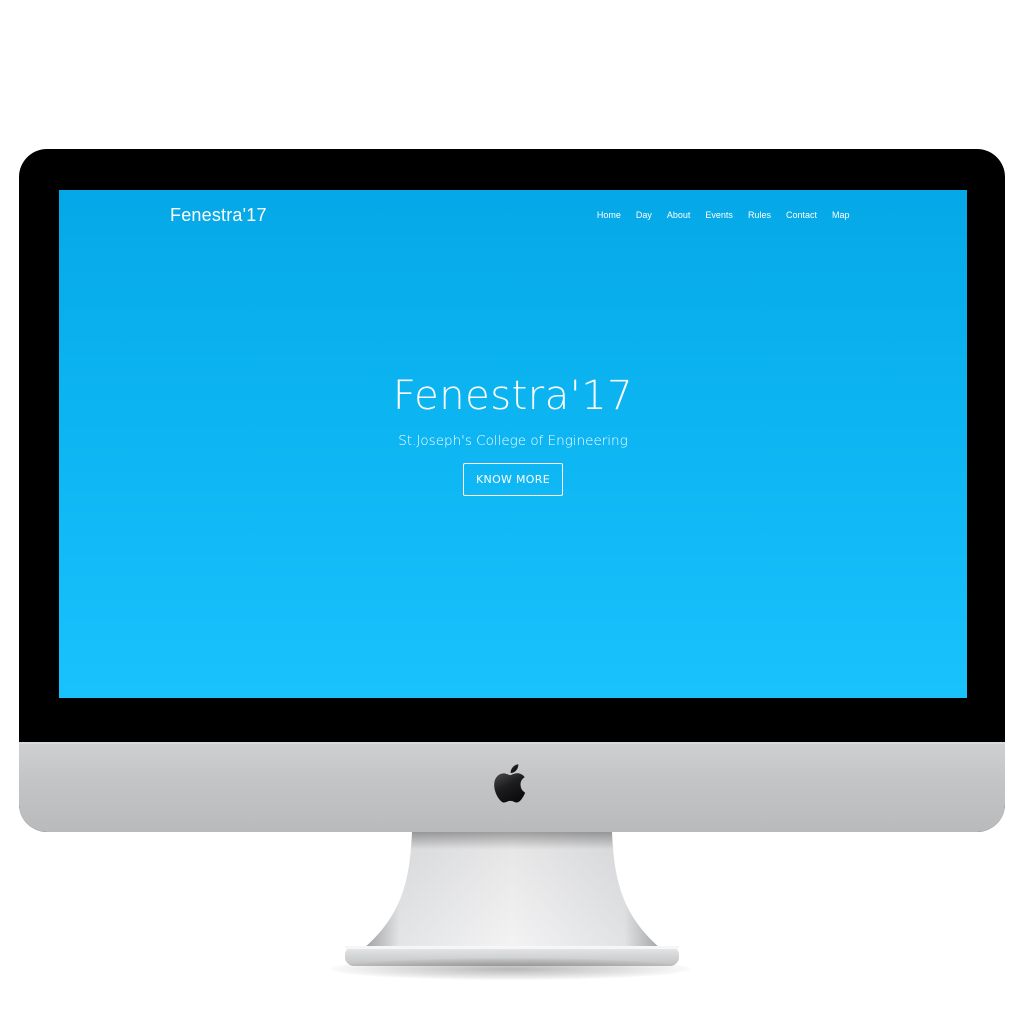  I want to click on nav-link-home: Home, so click(608, 215).